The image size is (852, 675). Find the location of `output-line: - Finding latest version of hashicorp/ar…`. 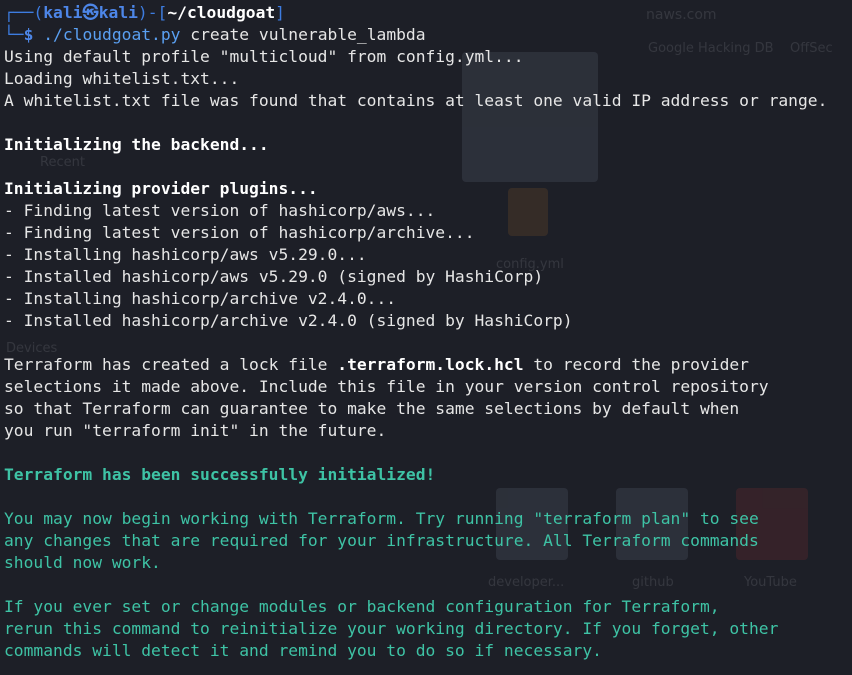

output-line: - Finding latest version of hashicorp/ar… is located at coordinates (239, 232).